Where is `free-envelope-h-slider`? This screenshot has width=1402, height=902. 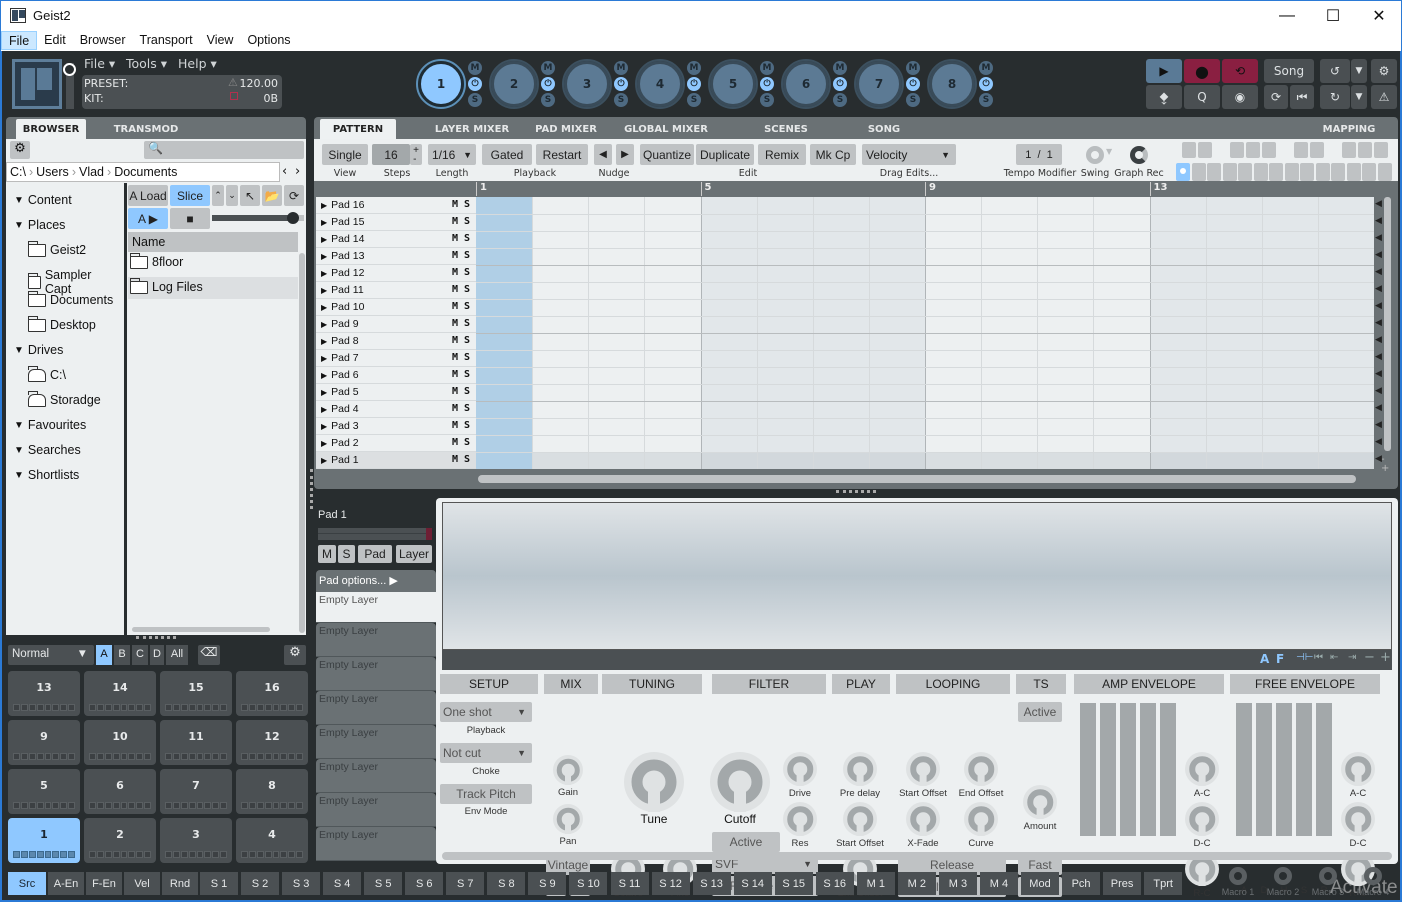
free-envelope-h-slider is located at coordinates (1284, 769).